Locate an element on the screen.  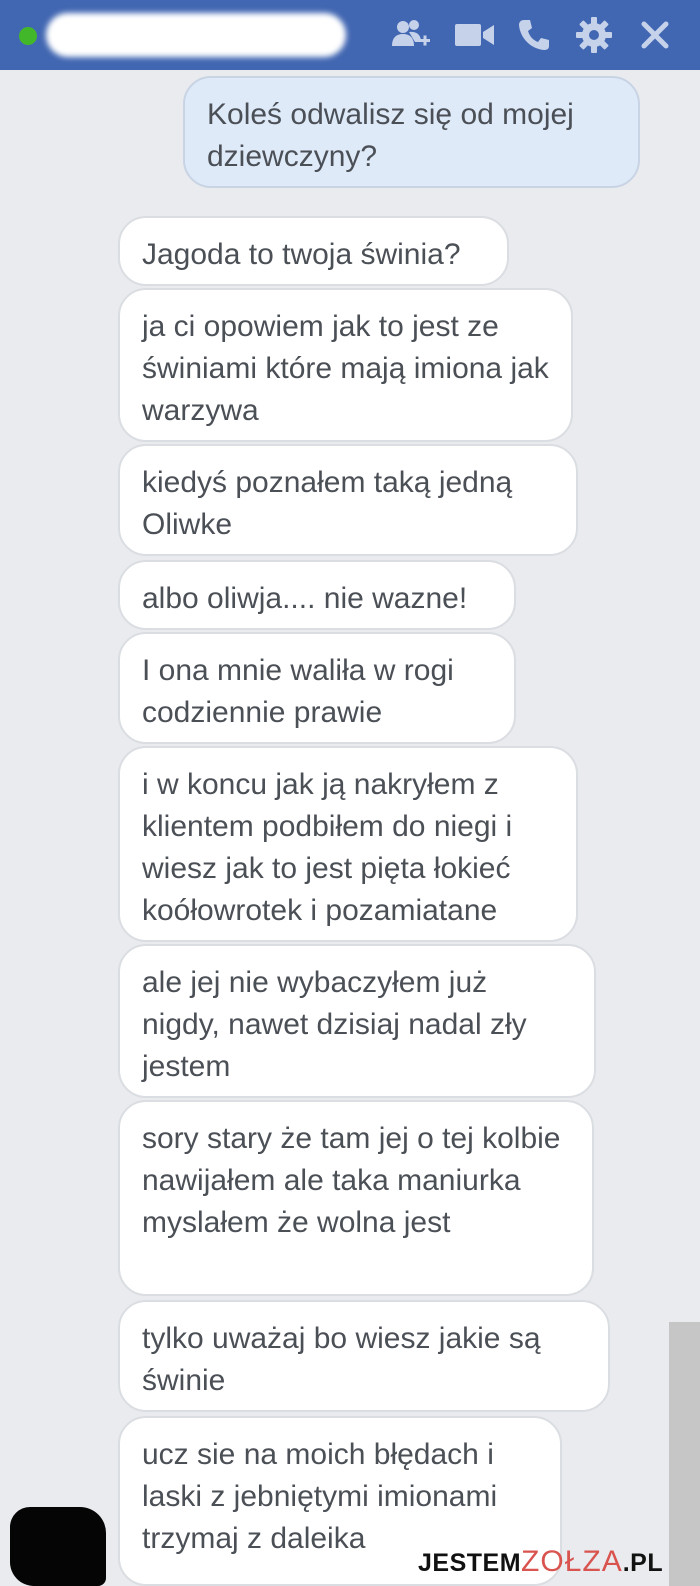
close-icon is located at coordinates (655, 35).